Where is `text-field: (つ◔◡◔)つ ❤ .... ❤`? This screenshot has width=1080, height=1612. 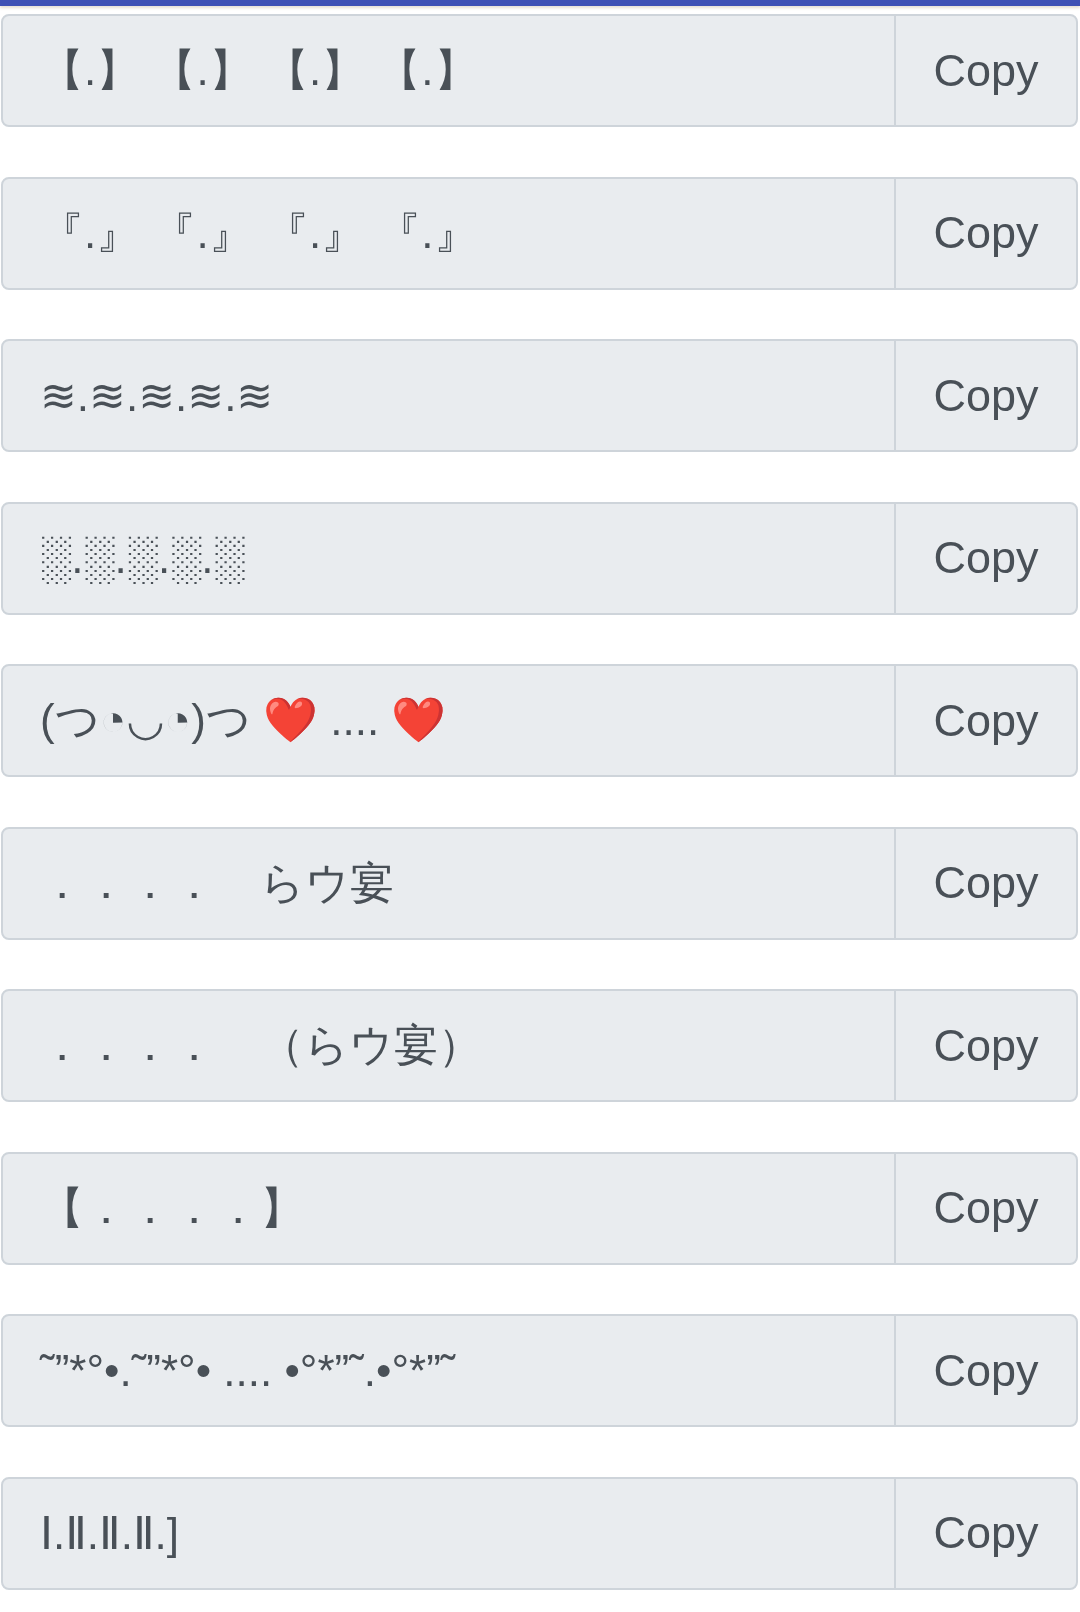
text-field: (つ◔◡◔)つ ❤ .... ❤ is located at coordinates (448, 720).